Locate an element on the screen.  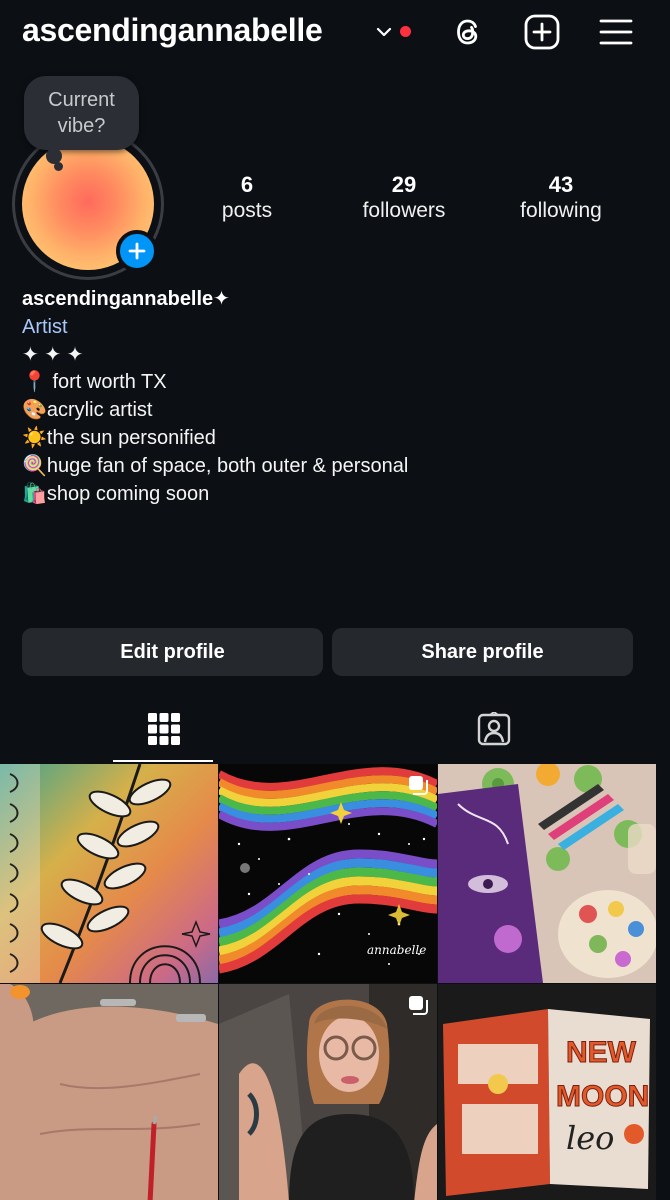
stat-following-label: following is located at coordinates (561, 210).